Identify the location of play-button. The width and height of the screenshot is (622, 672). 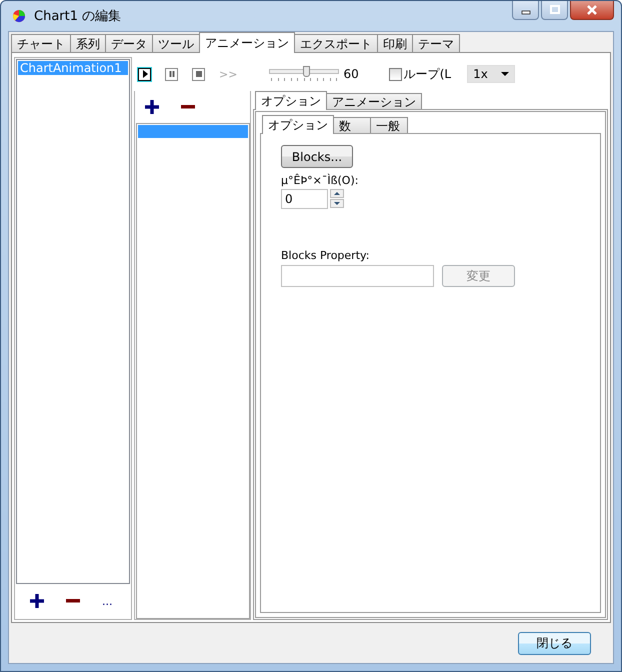
(144, 74).